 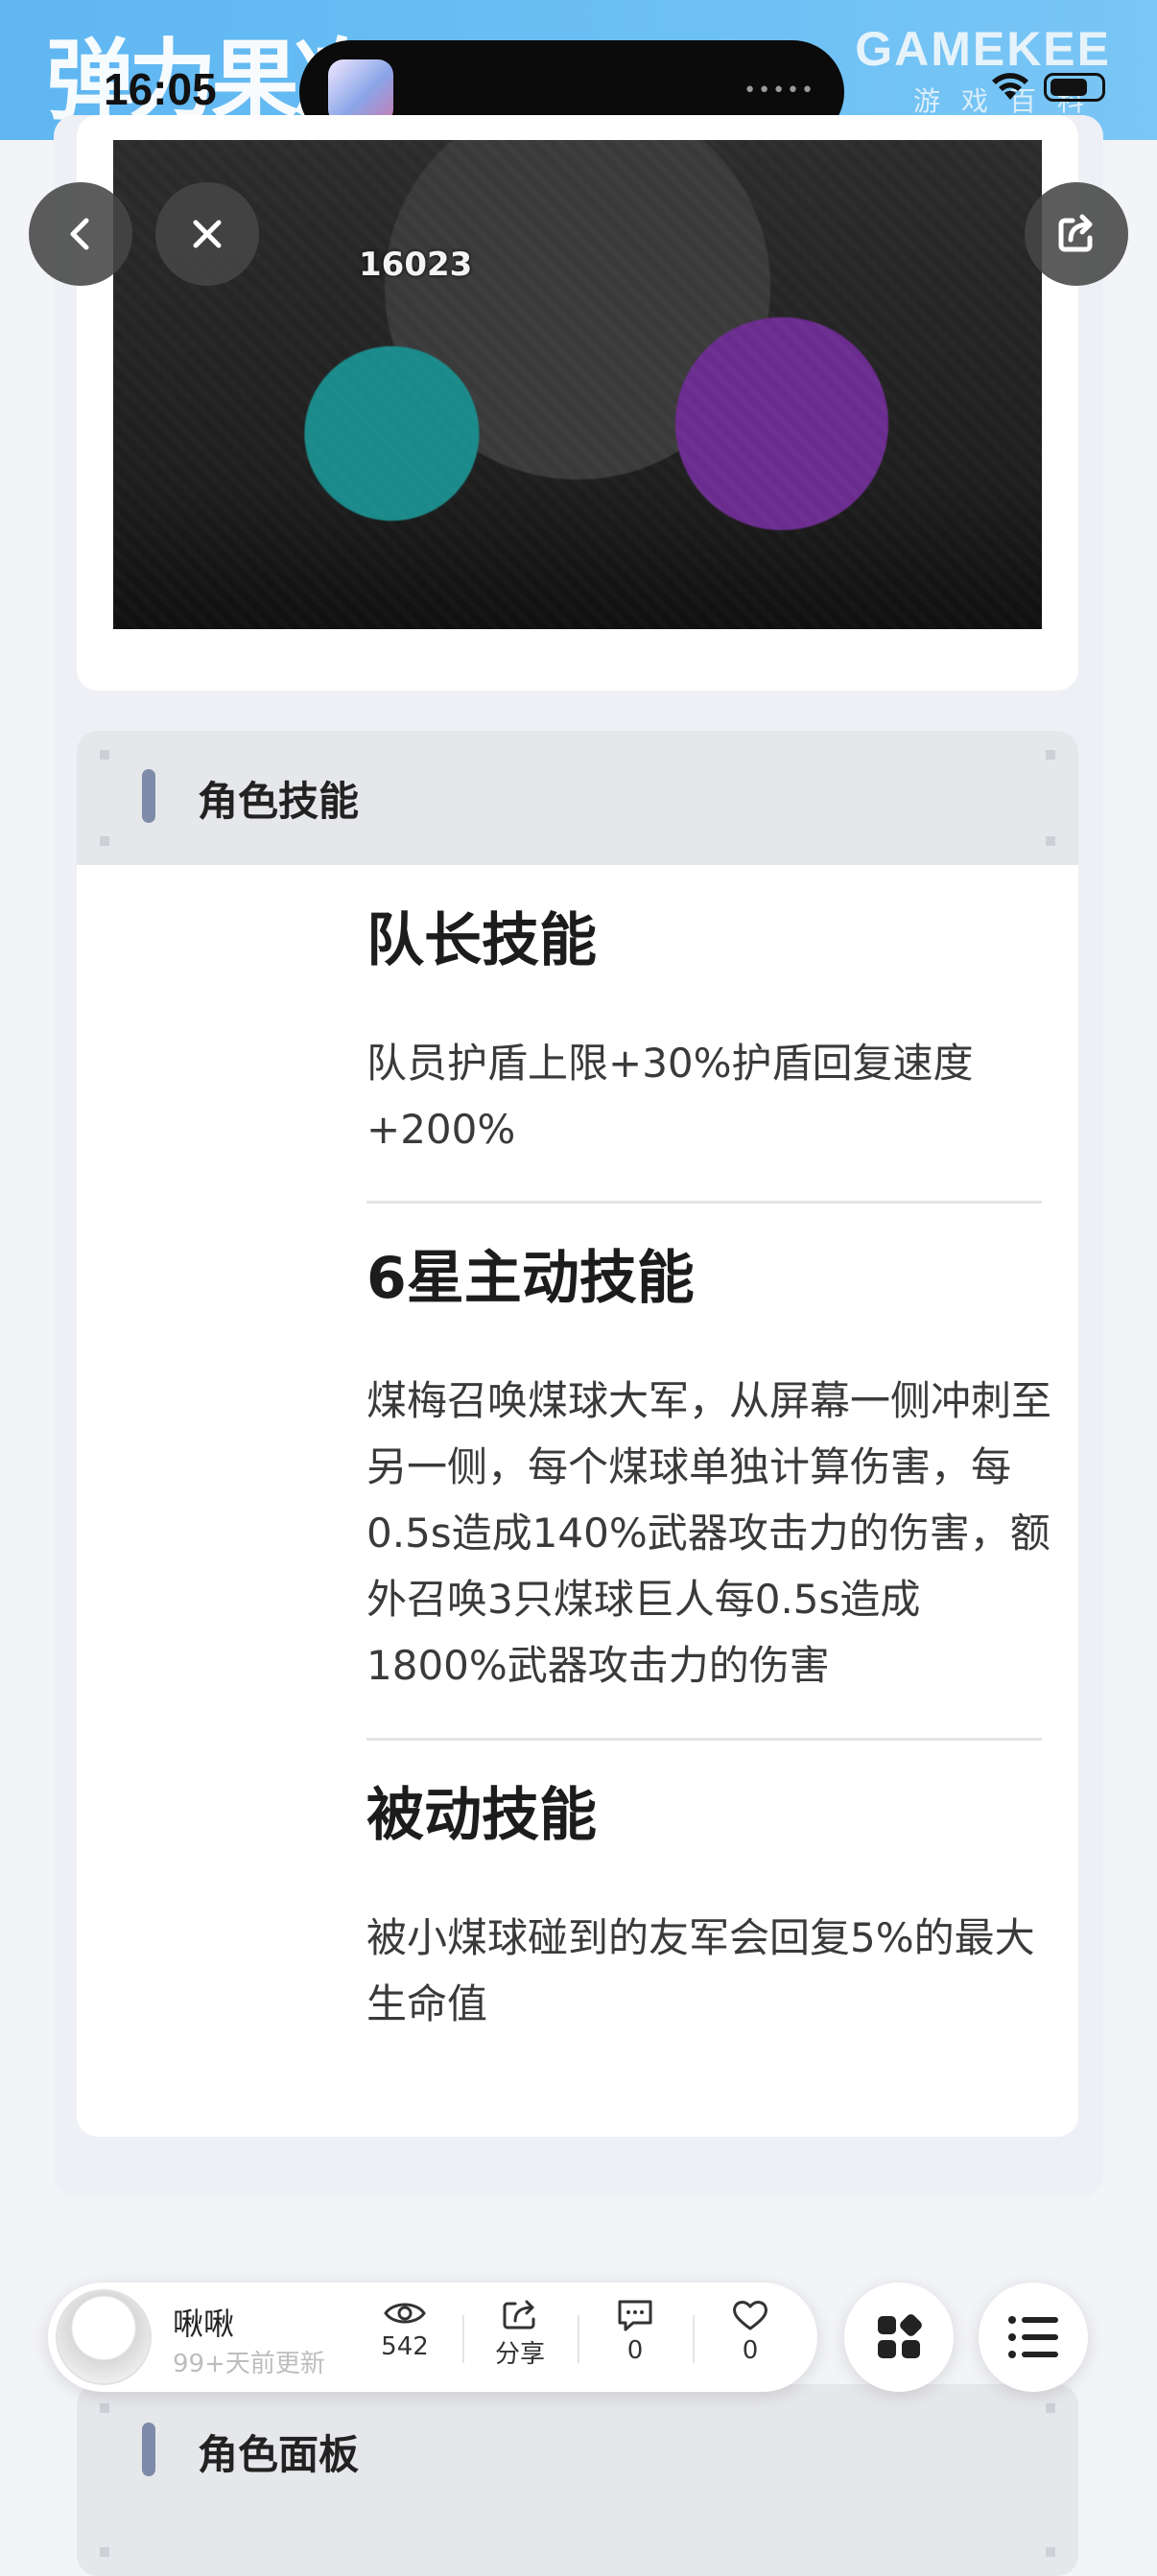 What do you see at coordinates (203, 2322) in the screenshot?
I see `author-name: 啾啾` at bounding box center [203, 2322].